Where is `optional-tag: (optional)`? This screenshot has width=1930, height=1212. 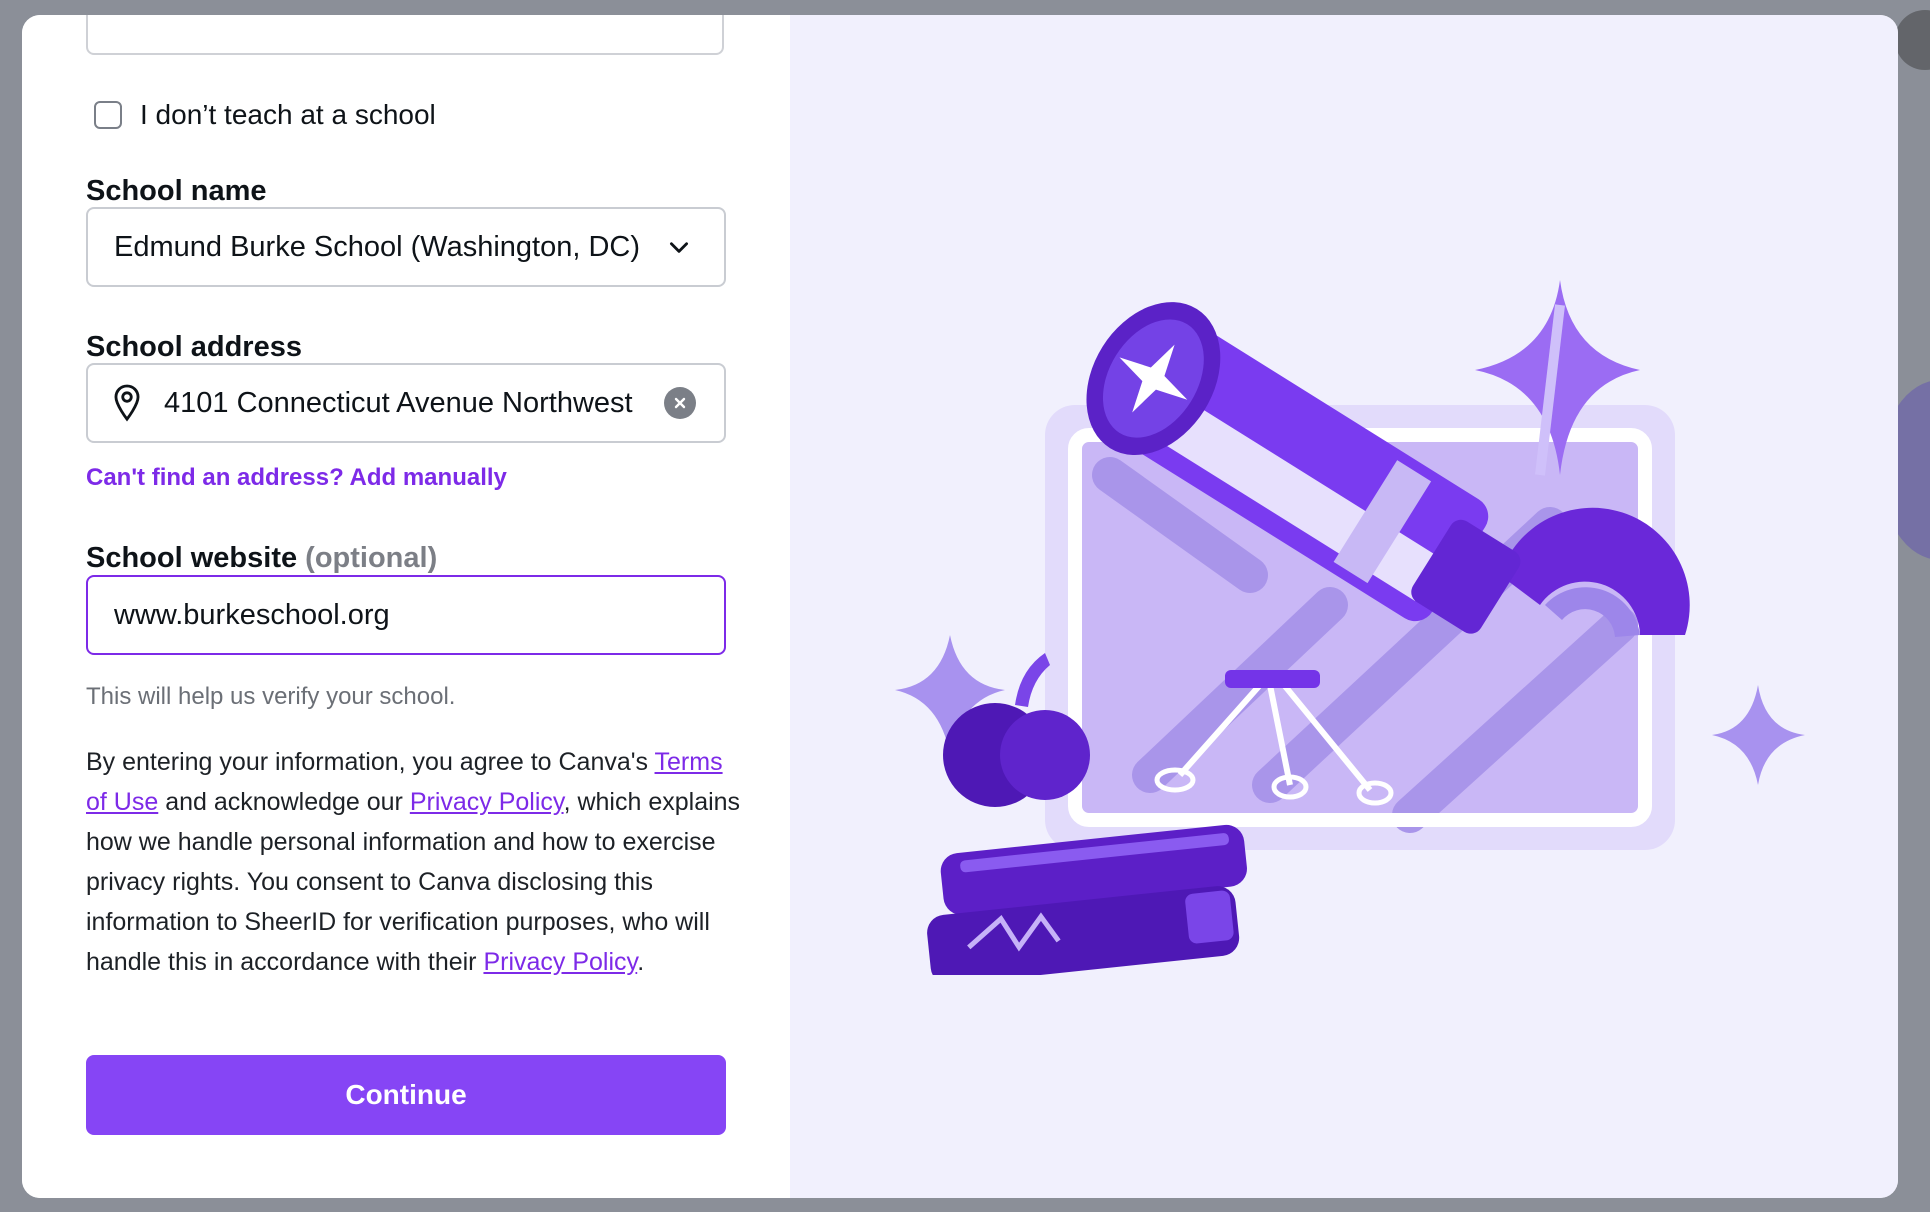
optional-tag: (optional) is located at coordinates (371, 558).